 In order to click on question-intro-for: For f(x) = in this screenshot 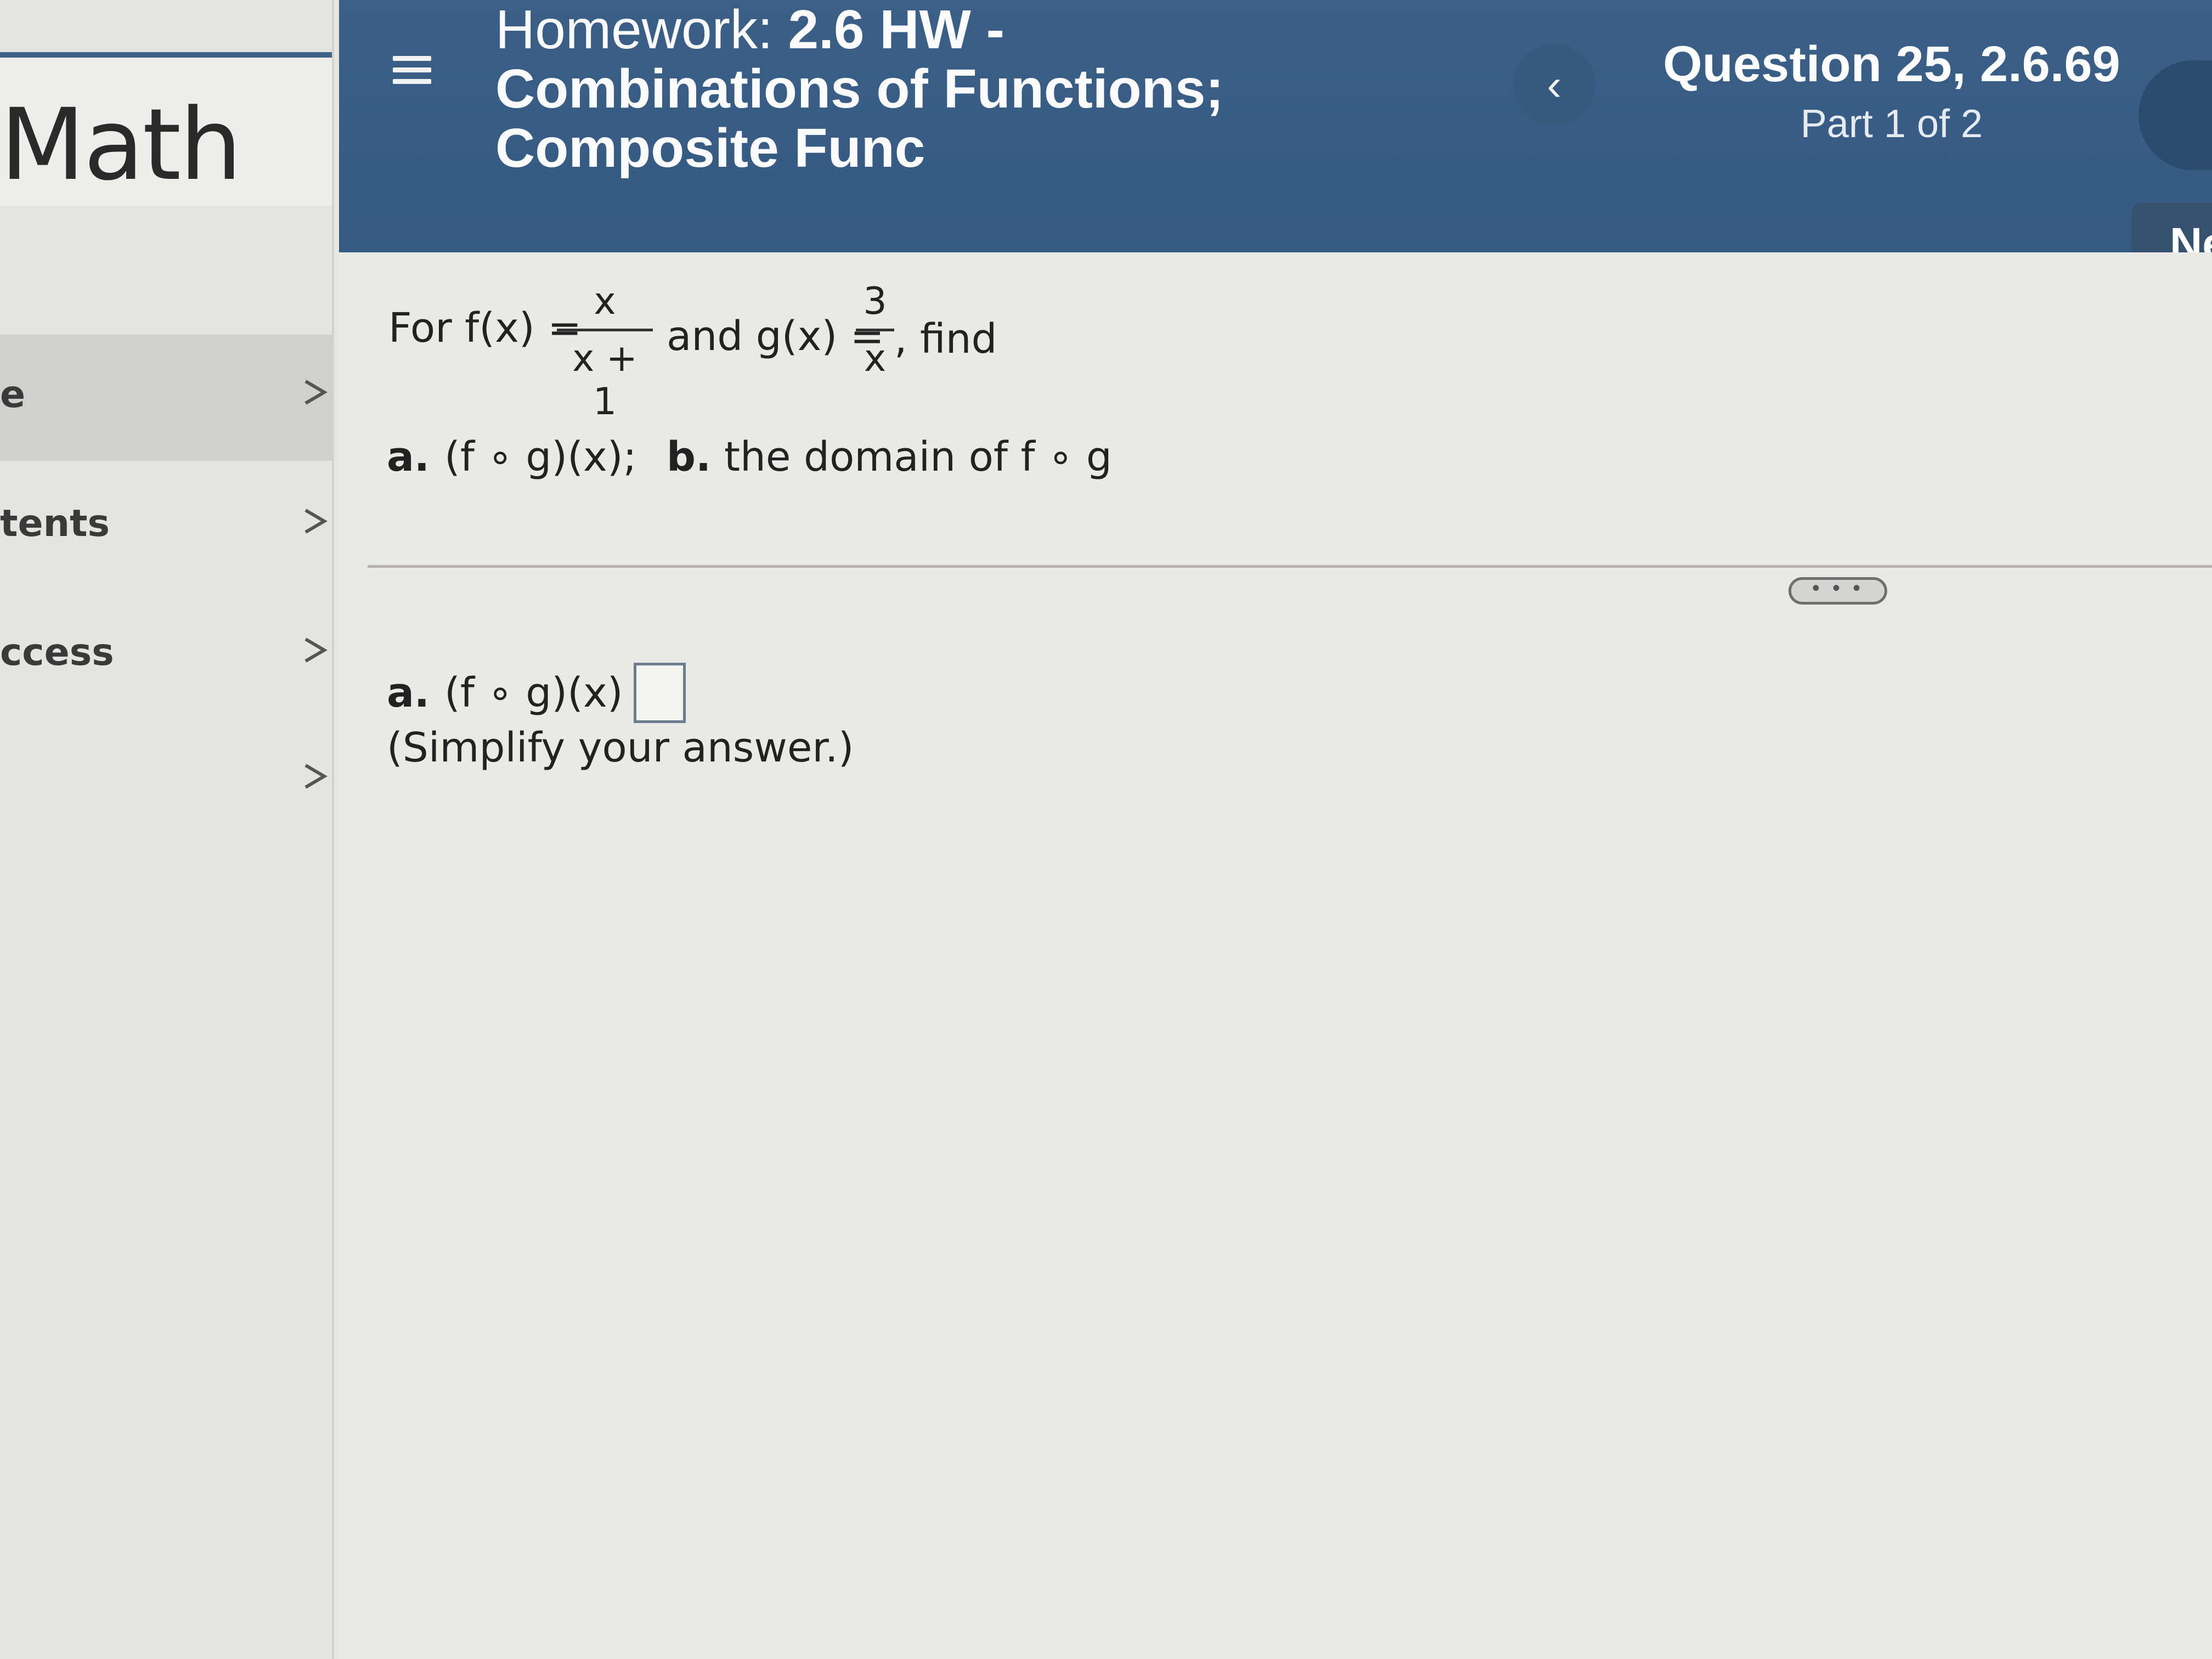, I will do `click(485, 328)`.